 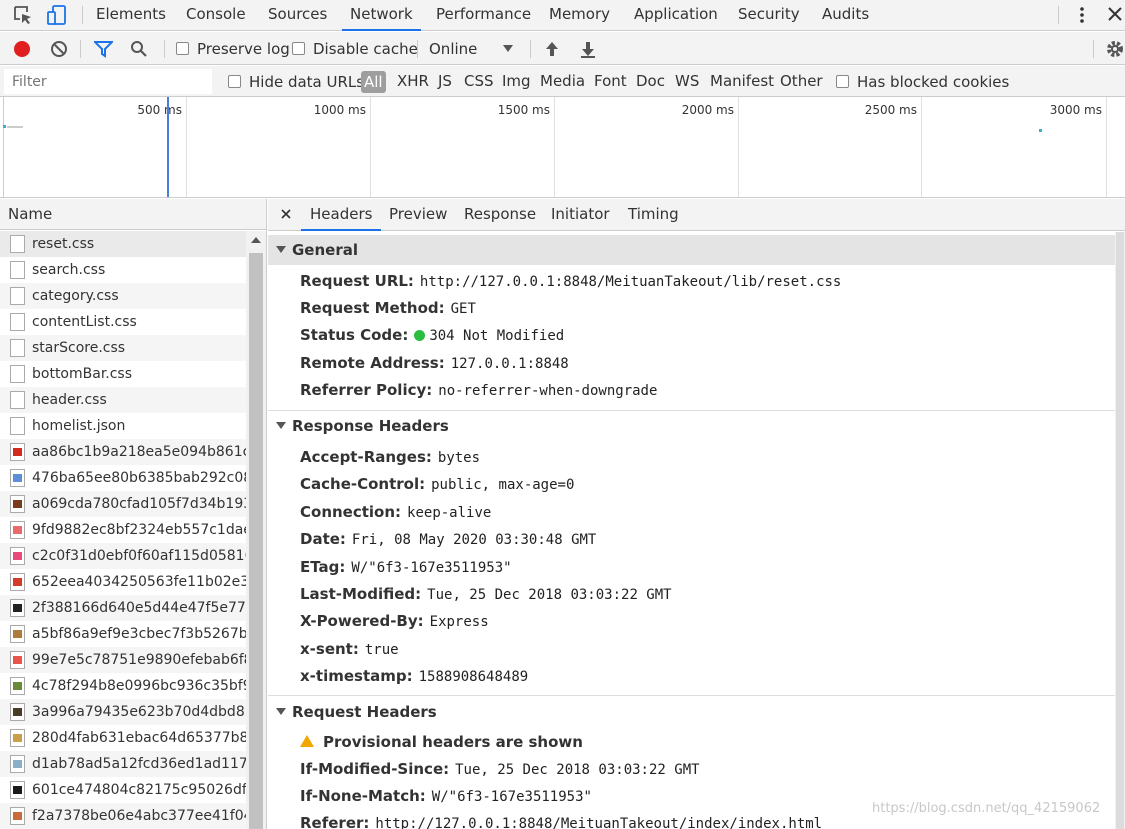 What do you see at coordinates (341, 215) in the screenshot?
I see `details-tab-headers: Headers` at bounding box center [341, 215].